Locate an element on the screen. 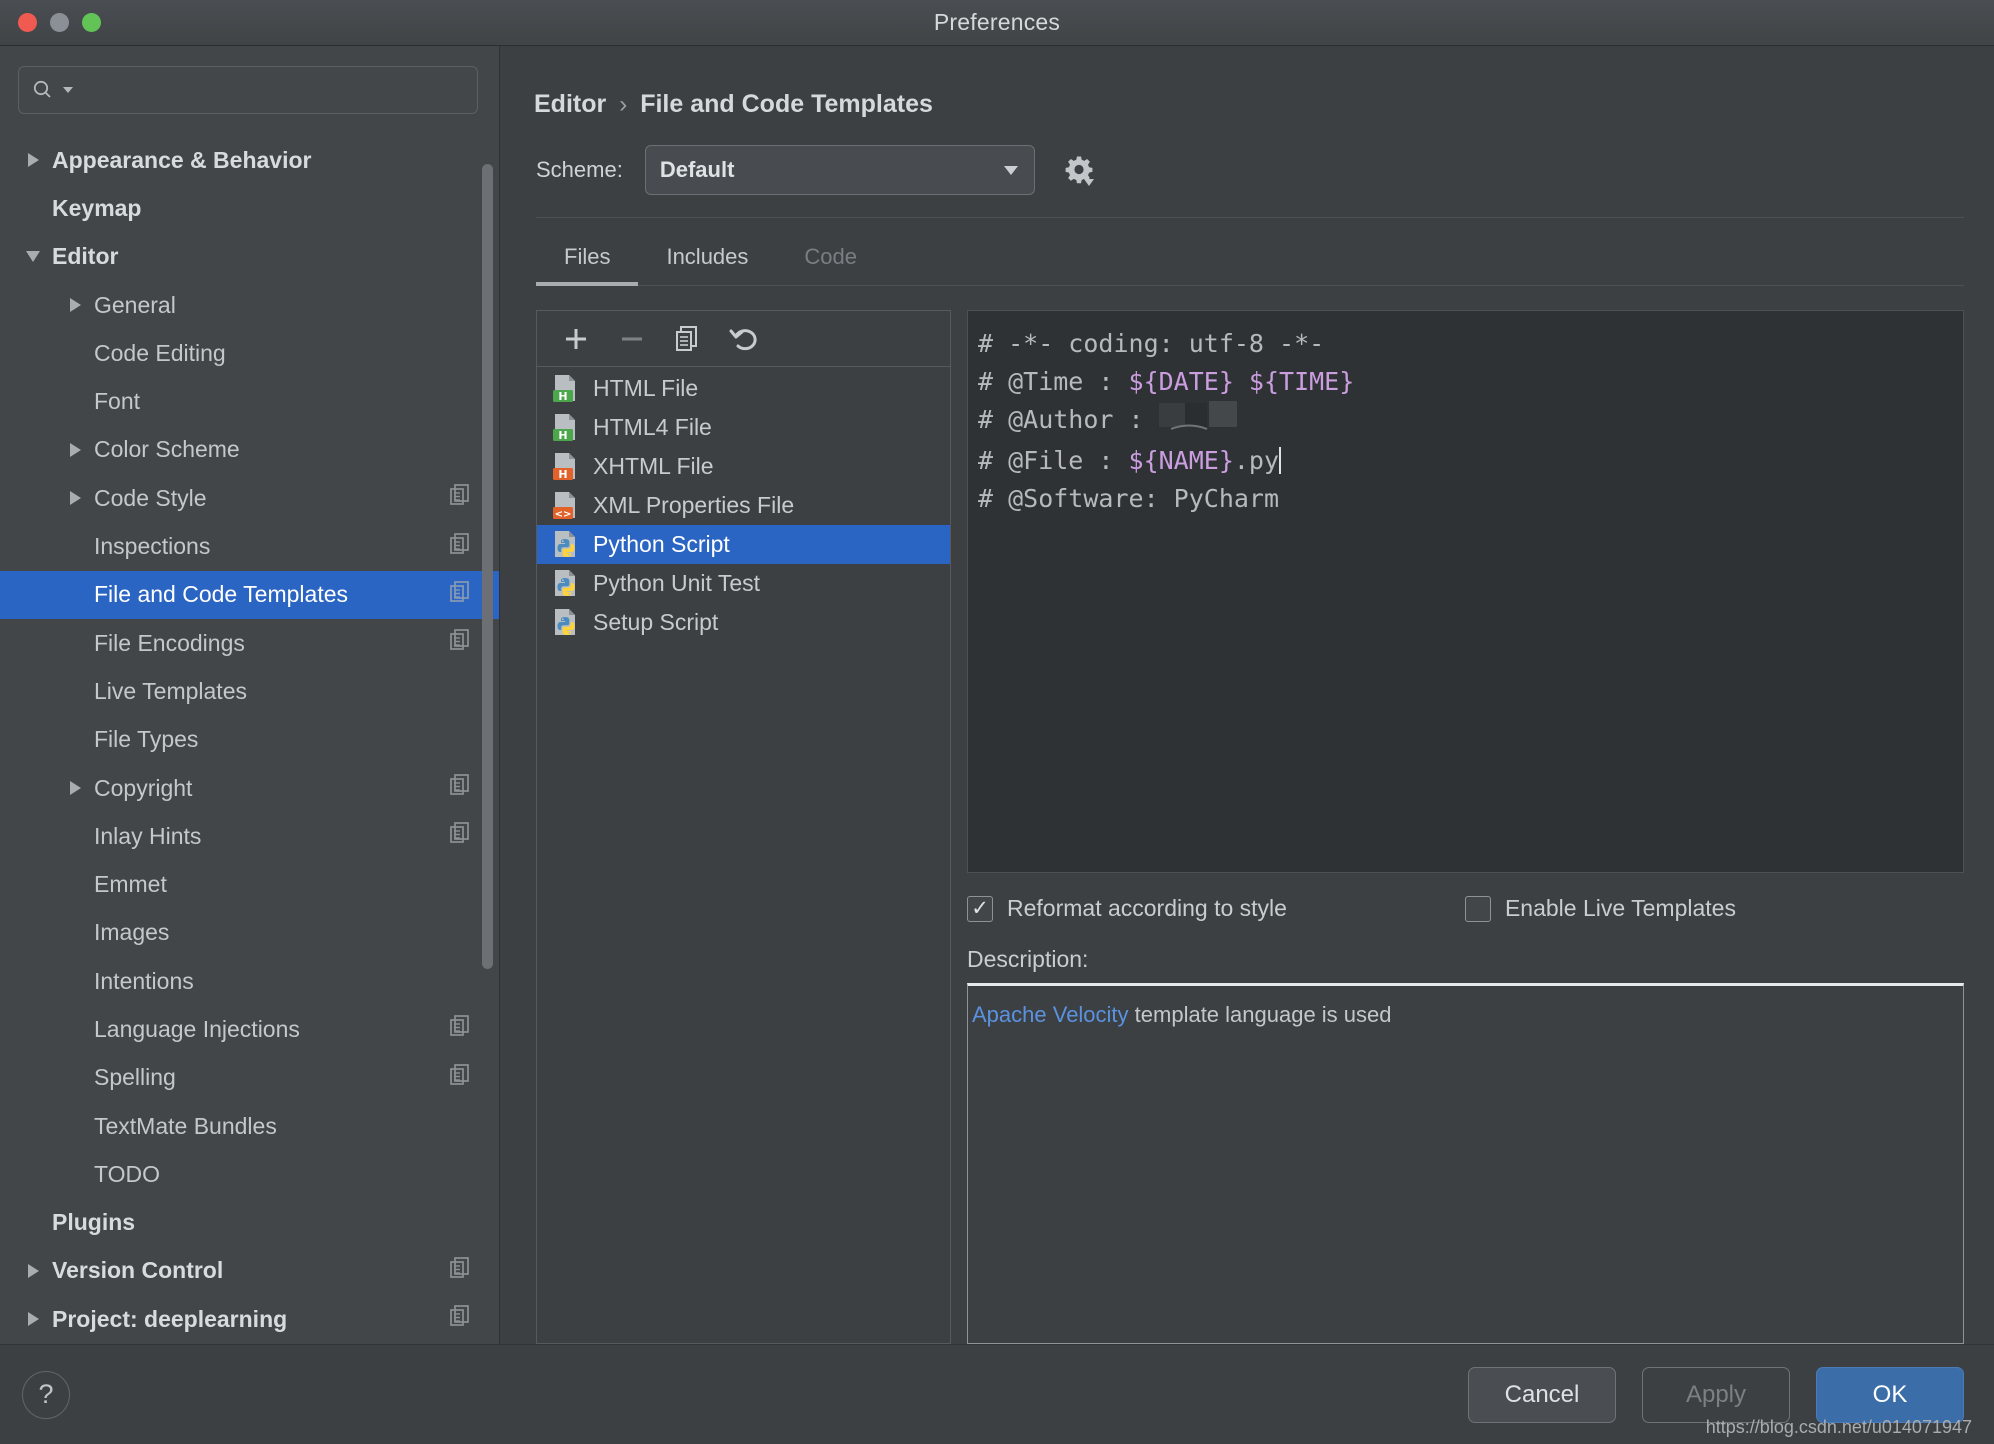  scheme-divider is located at coordinates (1250, 217).